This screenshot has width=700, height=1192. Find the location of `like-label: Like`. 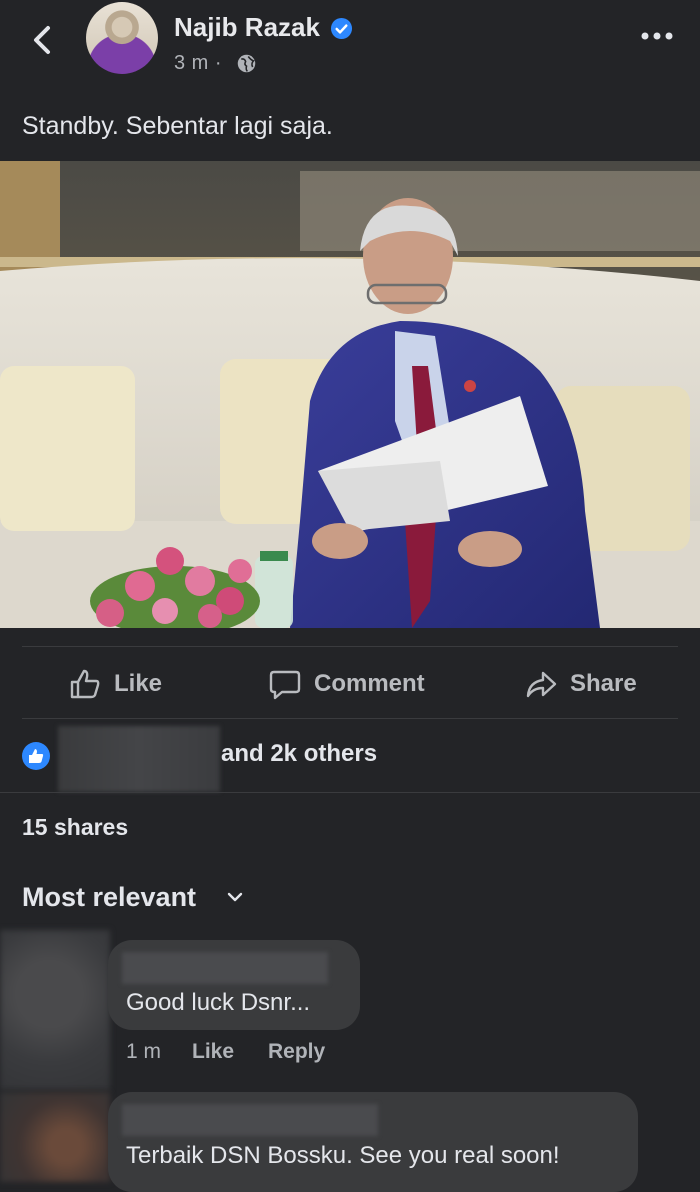

like-label: Like is located at coordinates (138, 683).